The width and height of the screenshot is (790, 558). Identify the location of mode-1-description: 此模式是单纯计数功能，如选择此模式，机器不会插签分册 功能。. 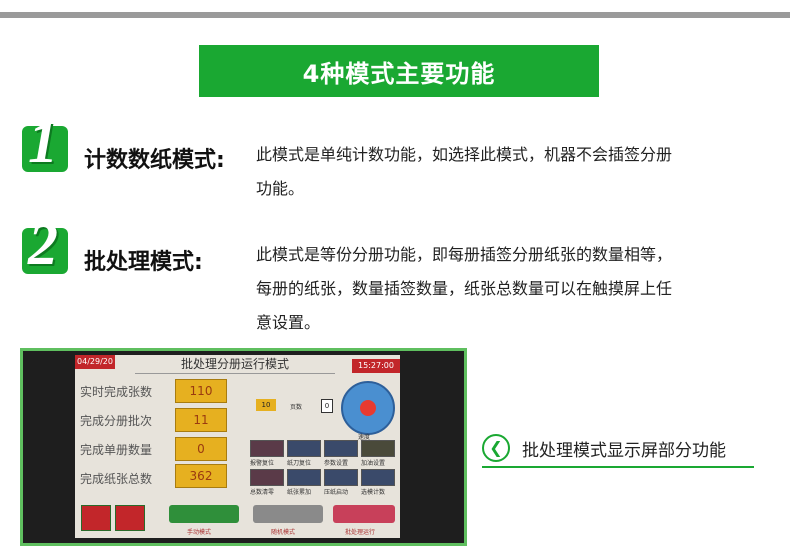
(464, 172).